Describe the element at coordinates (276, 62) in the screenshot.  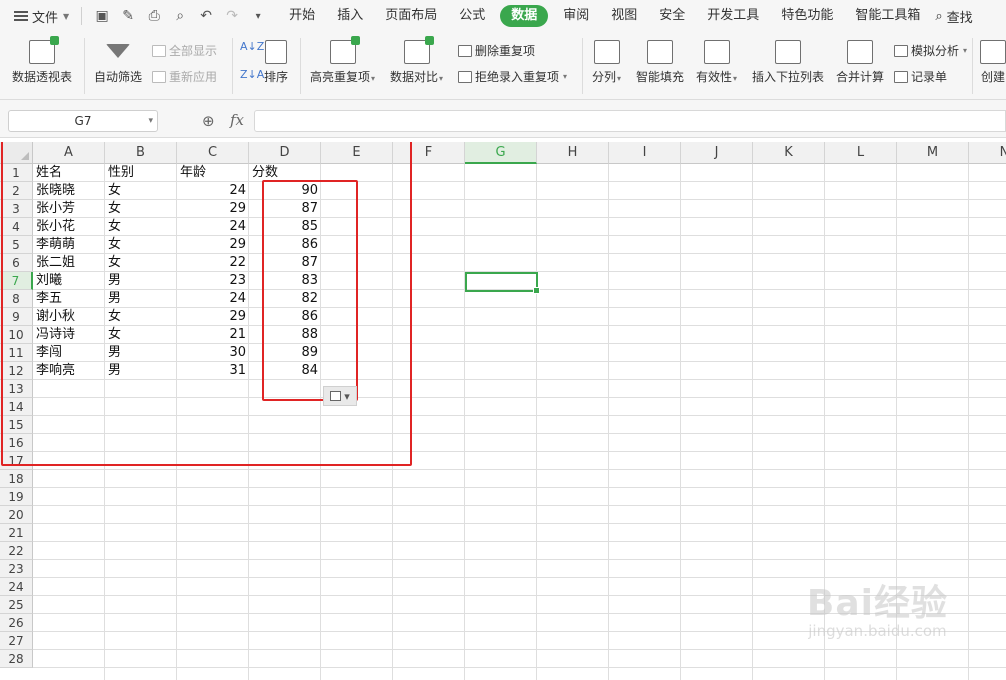
I see `sort-button: 排序` at that location.